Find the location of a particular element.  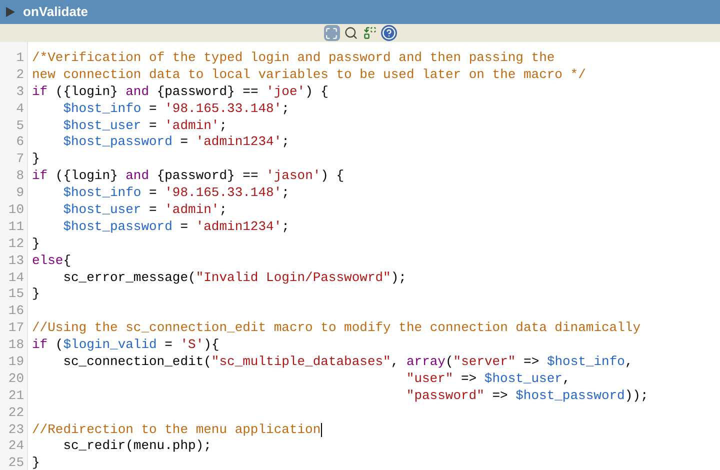

line-number: 4 is located at coordinates (20, 109).